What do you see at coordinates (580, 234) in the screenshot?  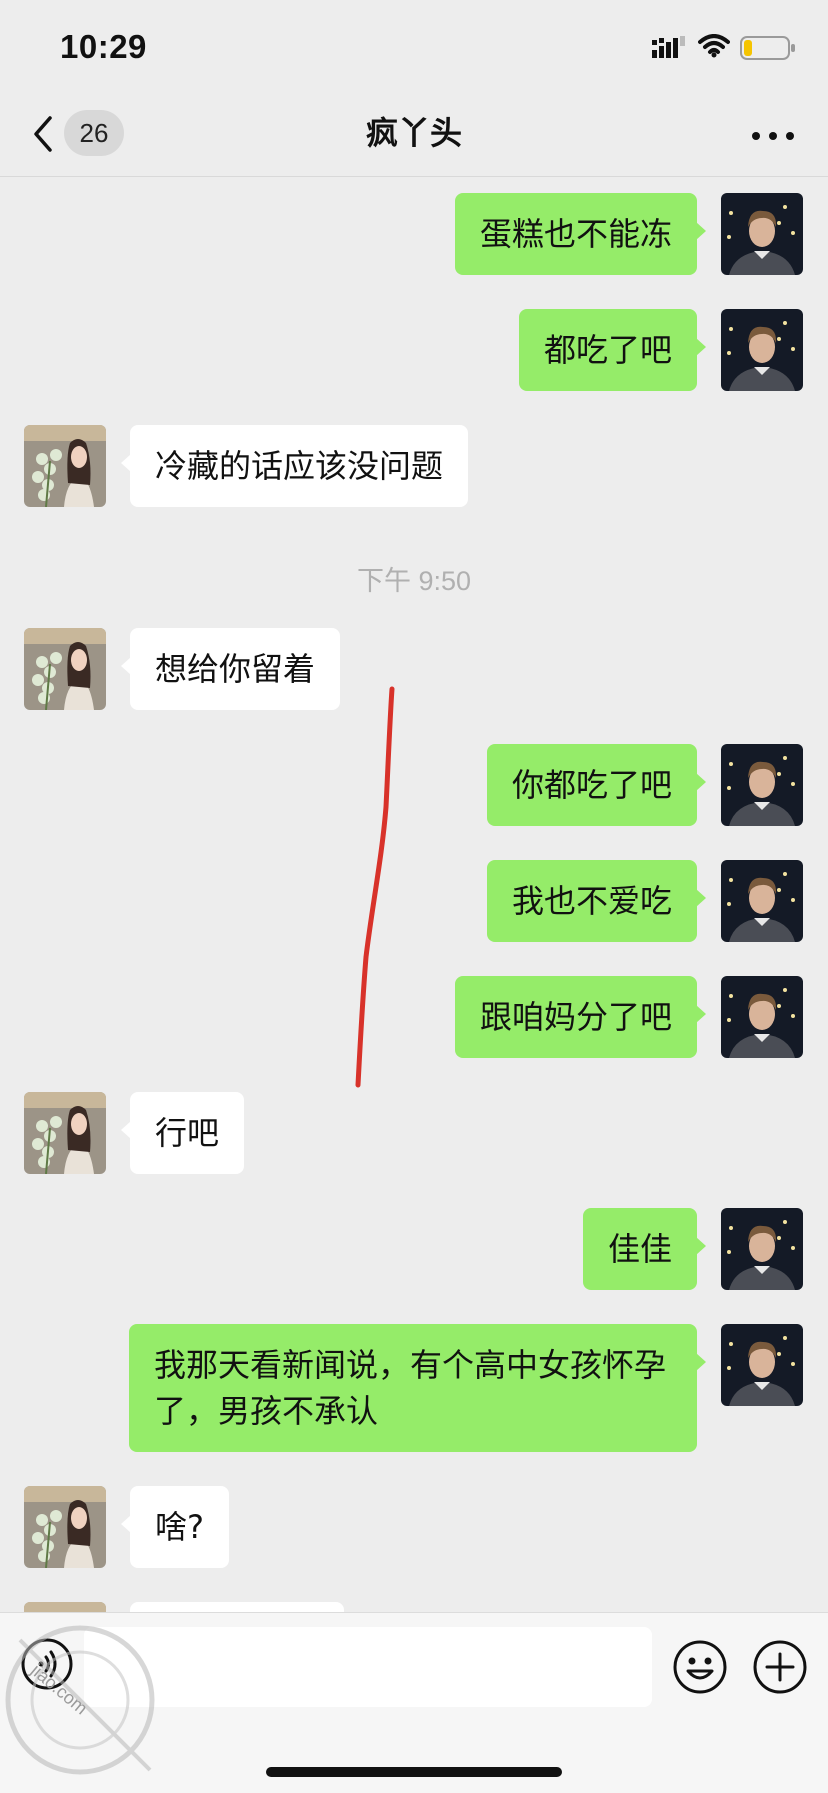 I see `message-bubble: 蛋糕也不能冻` at bounding box center [580, 234].